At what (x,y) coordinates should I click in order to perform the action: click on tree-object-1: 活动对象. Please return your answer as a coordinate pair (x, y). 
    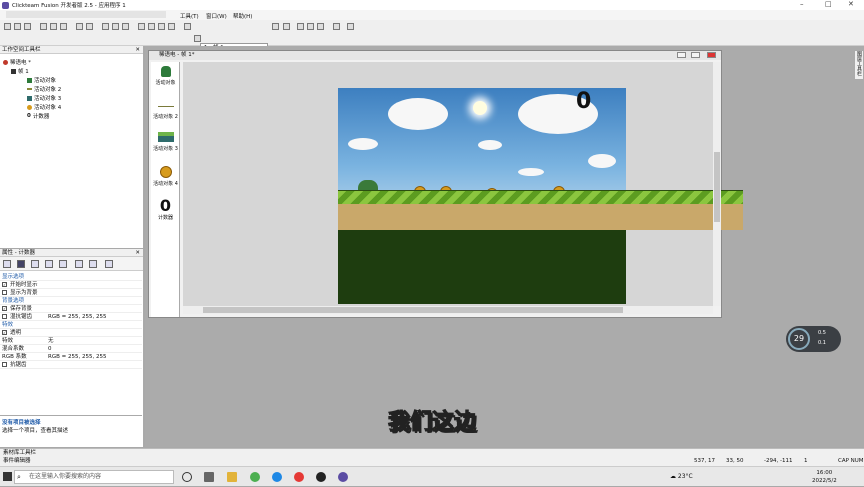
    Looking at the image, I should click on (41, 80).